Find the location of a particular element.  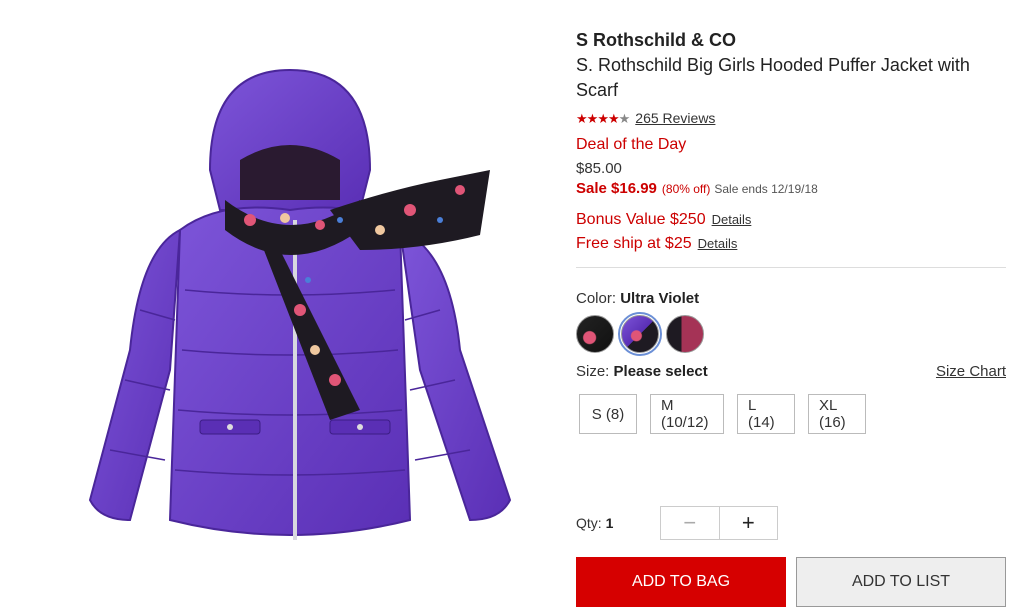

selected-size: Please select is located at coordinates (660, 371).